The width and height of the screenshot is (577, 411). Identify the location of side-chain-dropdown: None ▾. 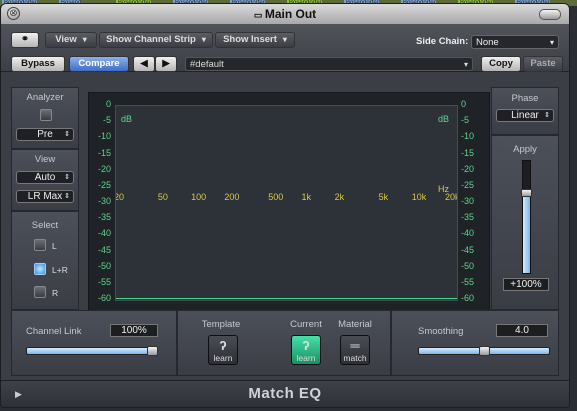
(515, 42).